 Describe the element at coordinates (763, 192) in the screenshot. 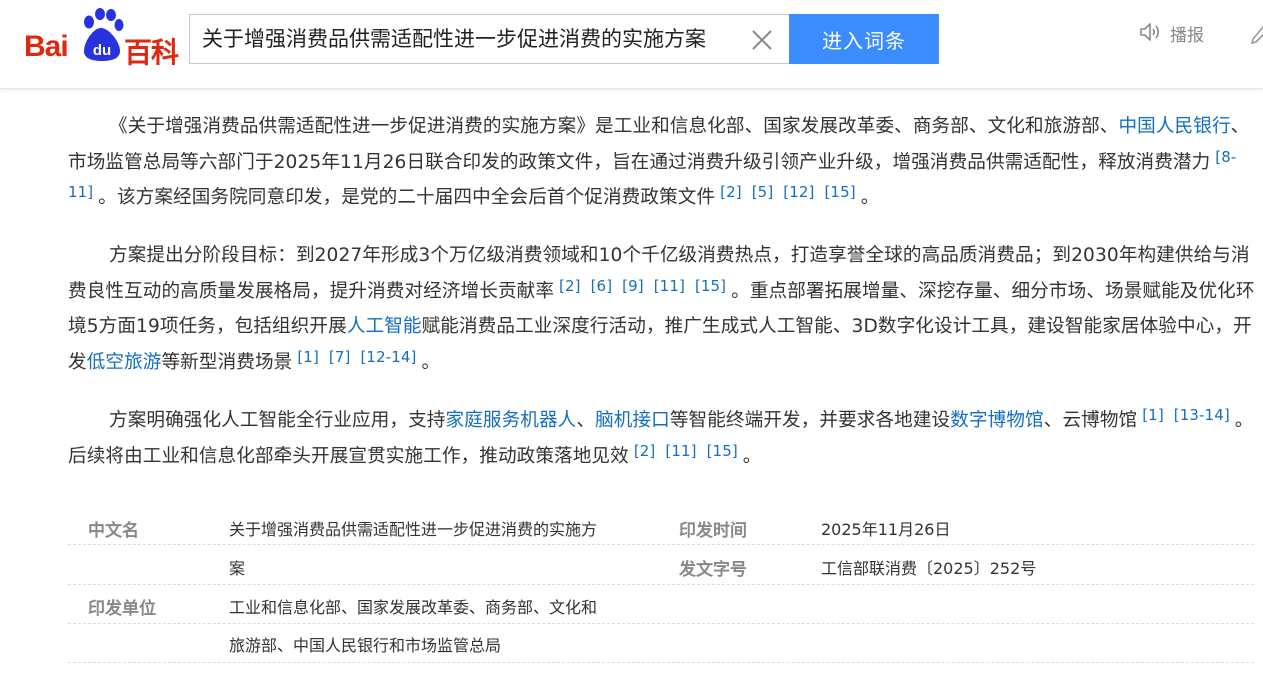

I see `ref-5: [5]` at that location.